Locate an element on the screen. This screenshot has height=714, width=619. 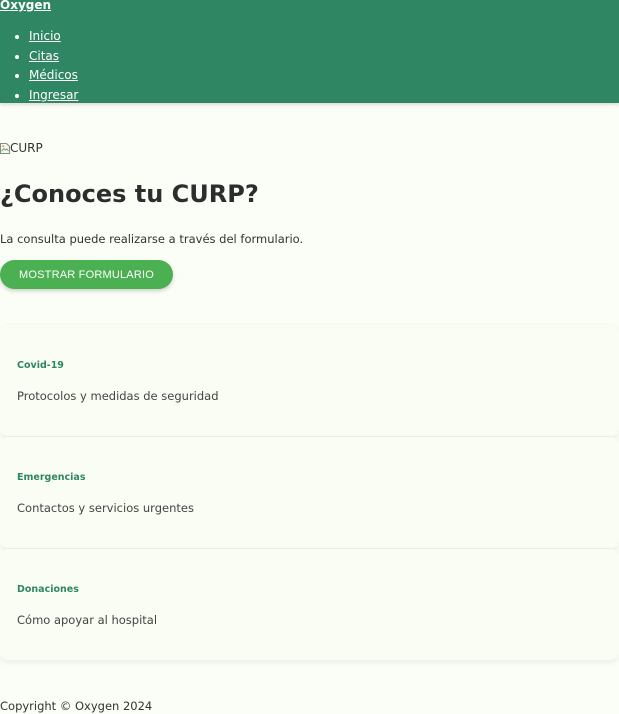
nav-item-inicio: Inicio is located at coordinates (53, 37).